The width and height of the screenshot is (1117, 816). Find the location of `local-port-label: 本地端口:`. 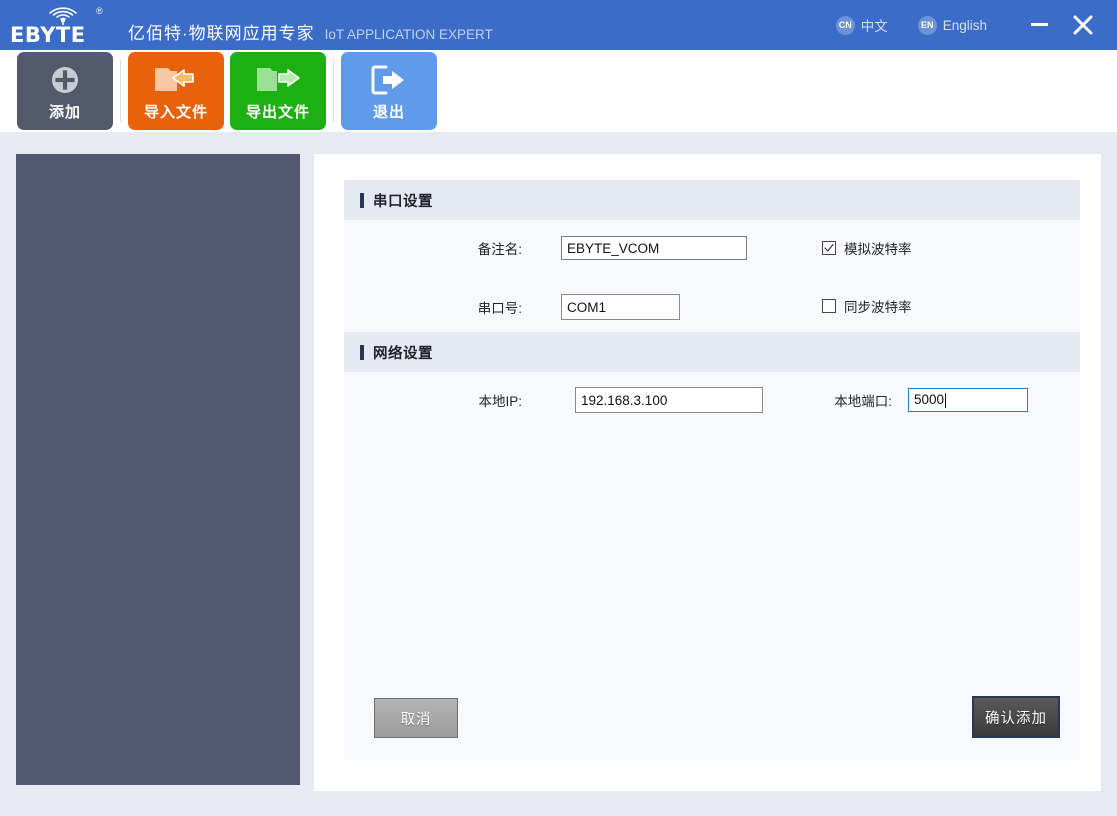

local-port-label: 本地端口: is located at coordinates (863, 401).